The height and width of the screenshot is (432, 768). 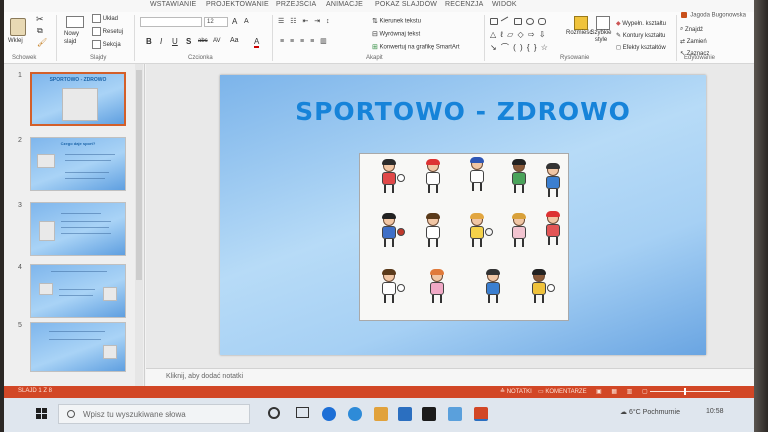 I want to click on store-icon, so click(x=405, y=414).